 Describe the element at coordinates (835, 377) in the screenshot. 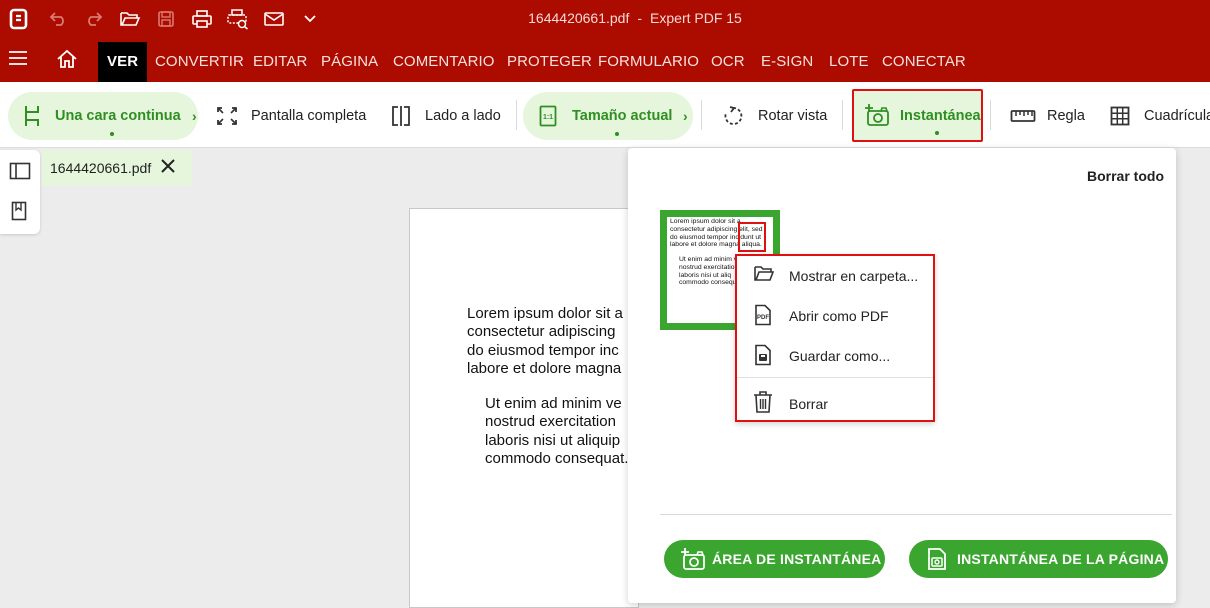

I see `context-menu-divider` at that location.